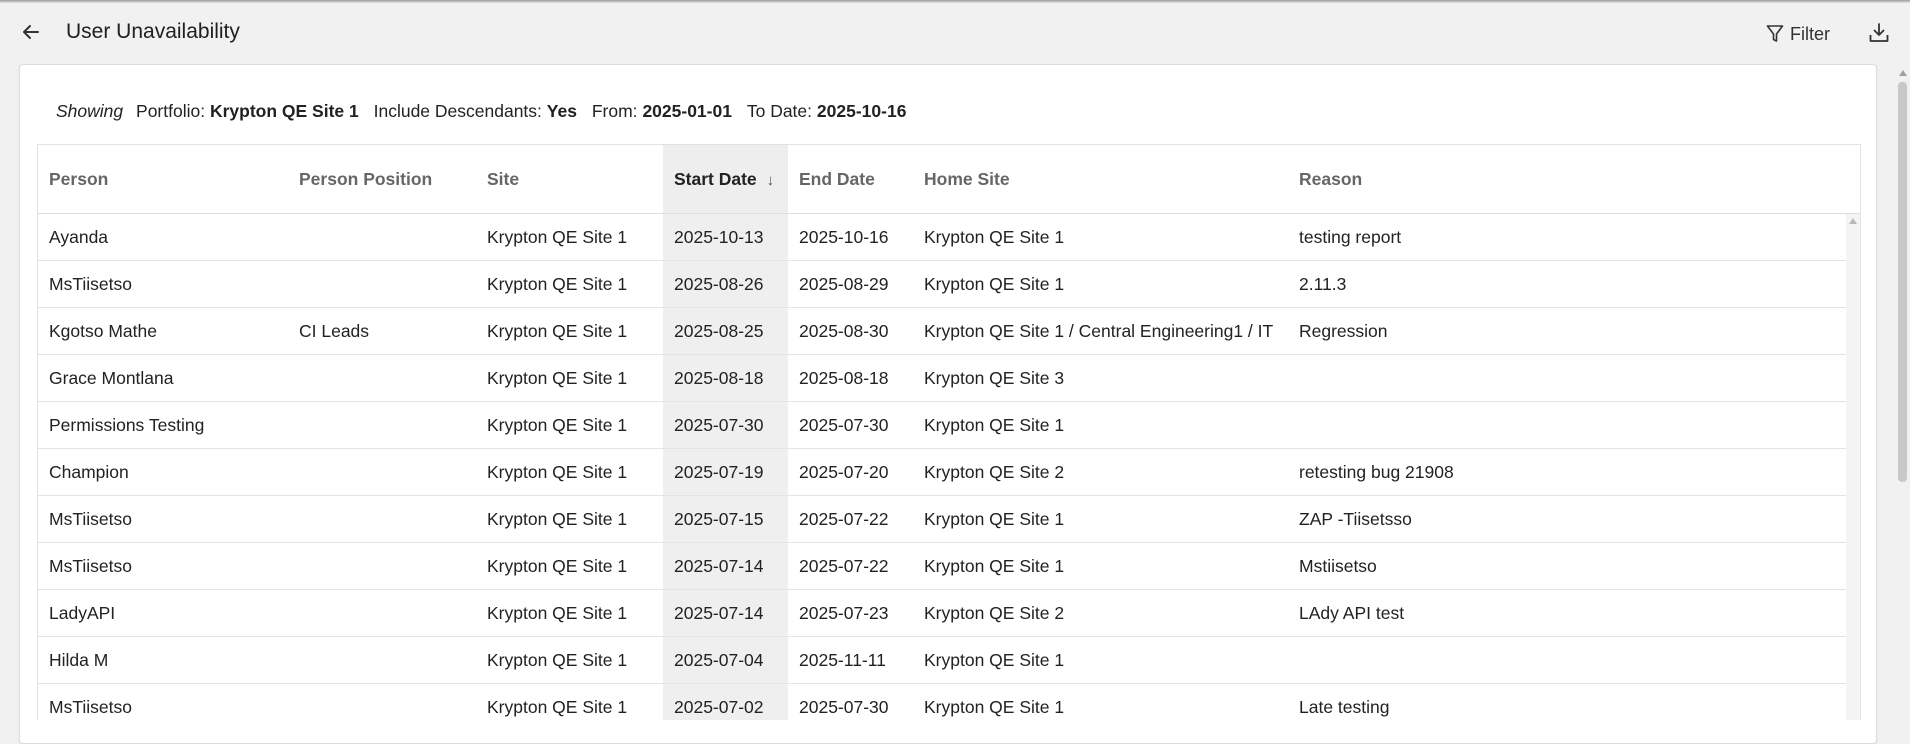 The width and height of the screenshot is (1910, 744). Describe the element at coordinates (79, 237) in the screenshot. I see `cell-person: Ayanda` at that location.